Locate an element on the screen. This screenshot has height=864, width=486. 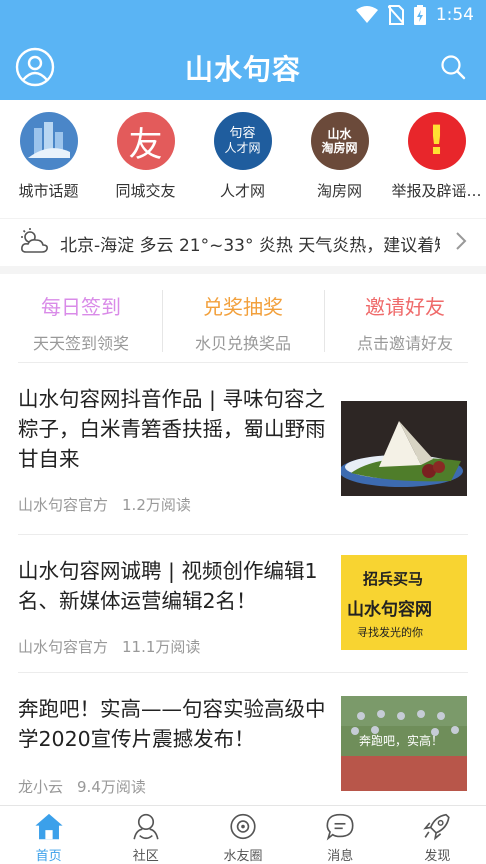
shortcut-label: 同城交友 is located at coordinates (145, 191).